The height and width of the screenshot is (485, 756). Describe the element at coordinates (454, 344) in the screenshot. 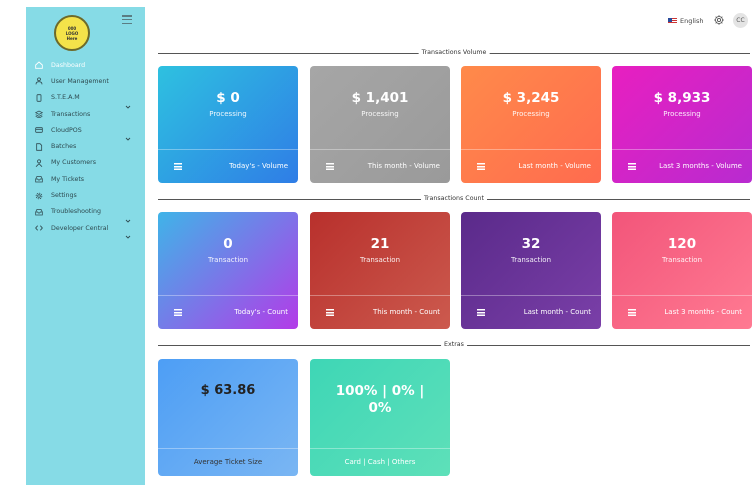

I see `section-title-extras: Extras` at that location.